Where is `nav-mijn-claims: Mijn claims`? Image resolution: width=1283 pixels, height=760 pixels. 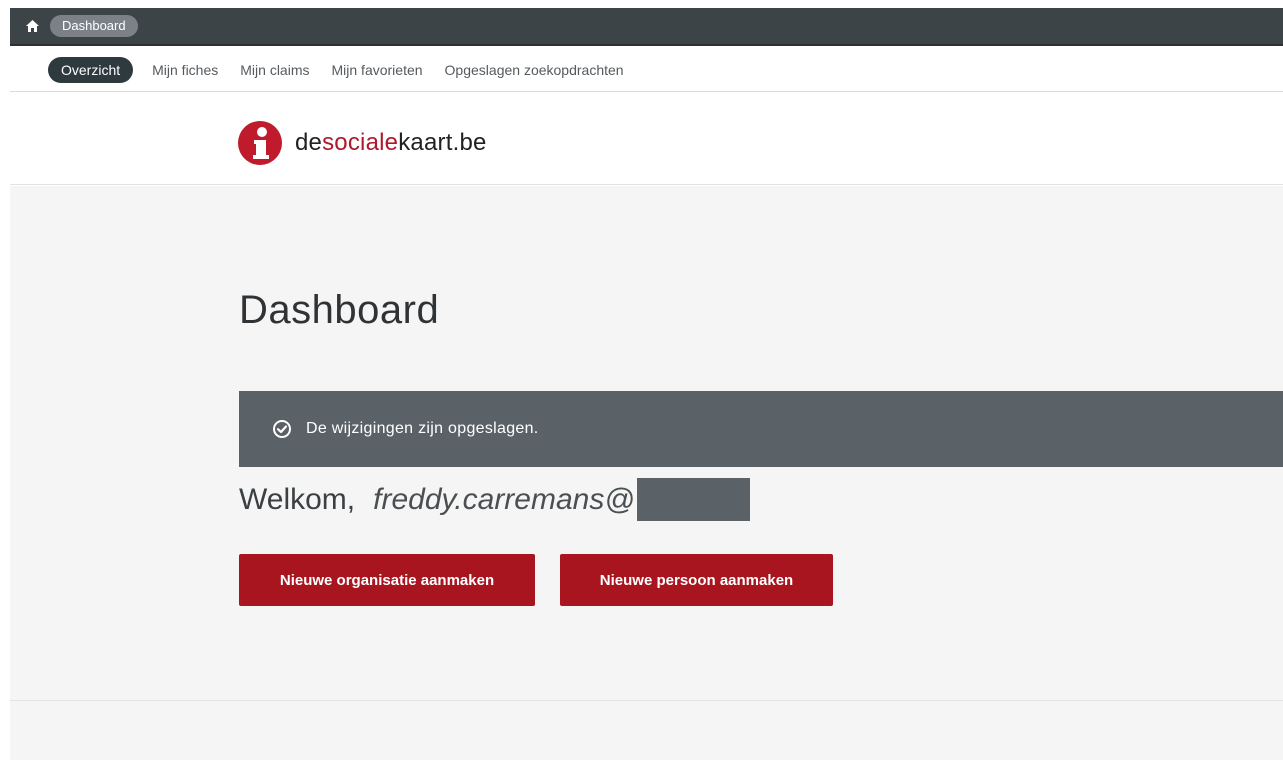
nav-mijn-claims: Mijn claims is located at coordinates (274, 70).